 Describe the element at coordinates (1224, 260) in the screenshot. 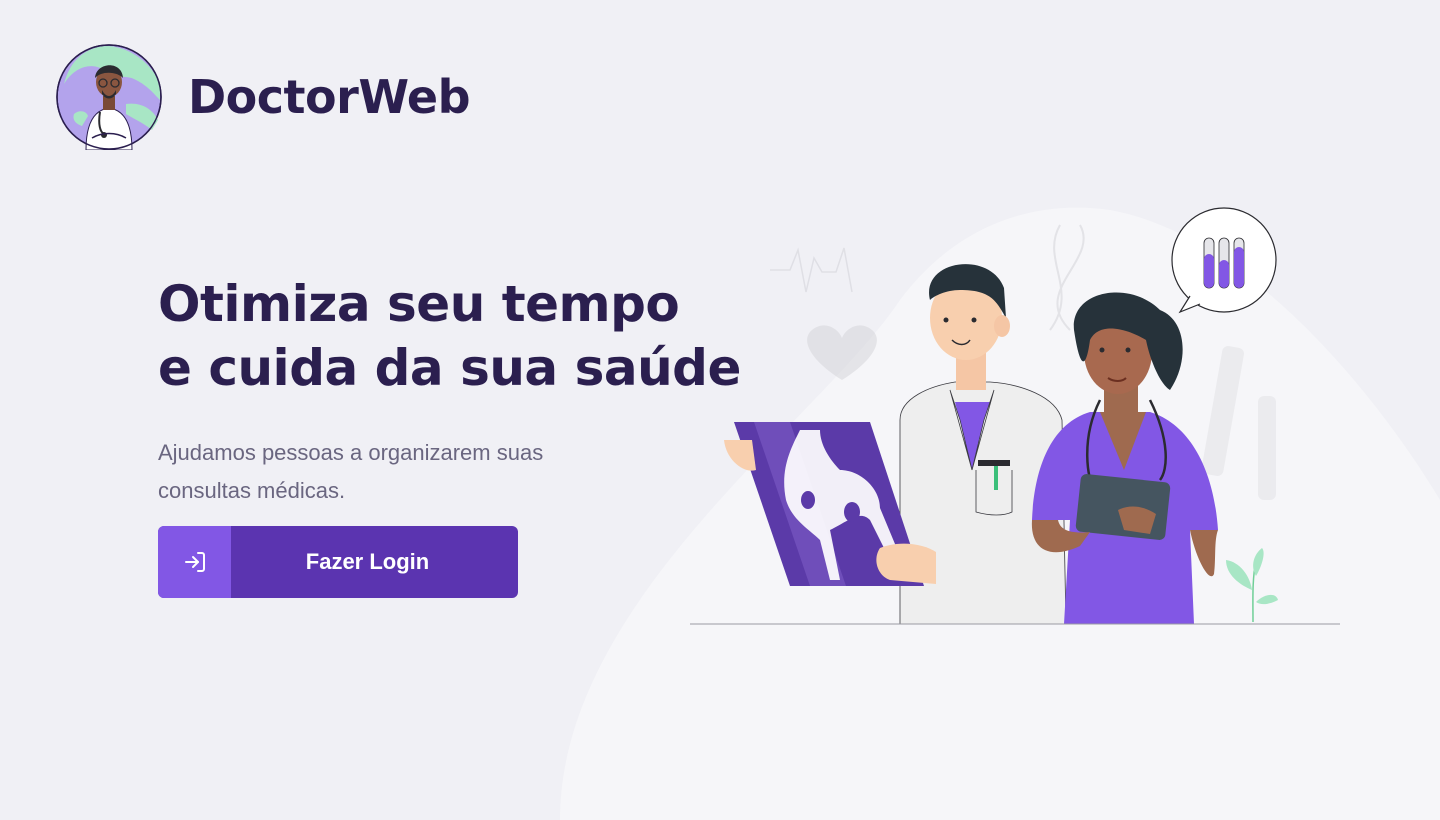

I see `chart-bubble-icon` at that location.